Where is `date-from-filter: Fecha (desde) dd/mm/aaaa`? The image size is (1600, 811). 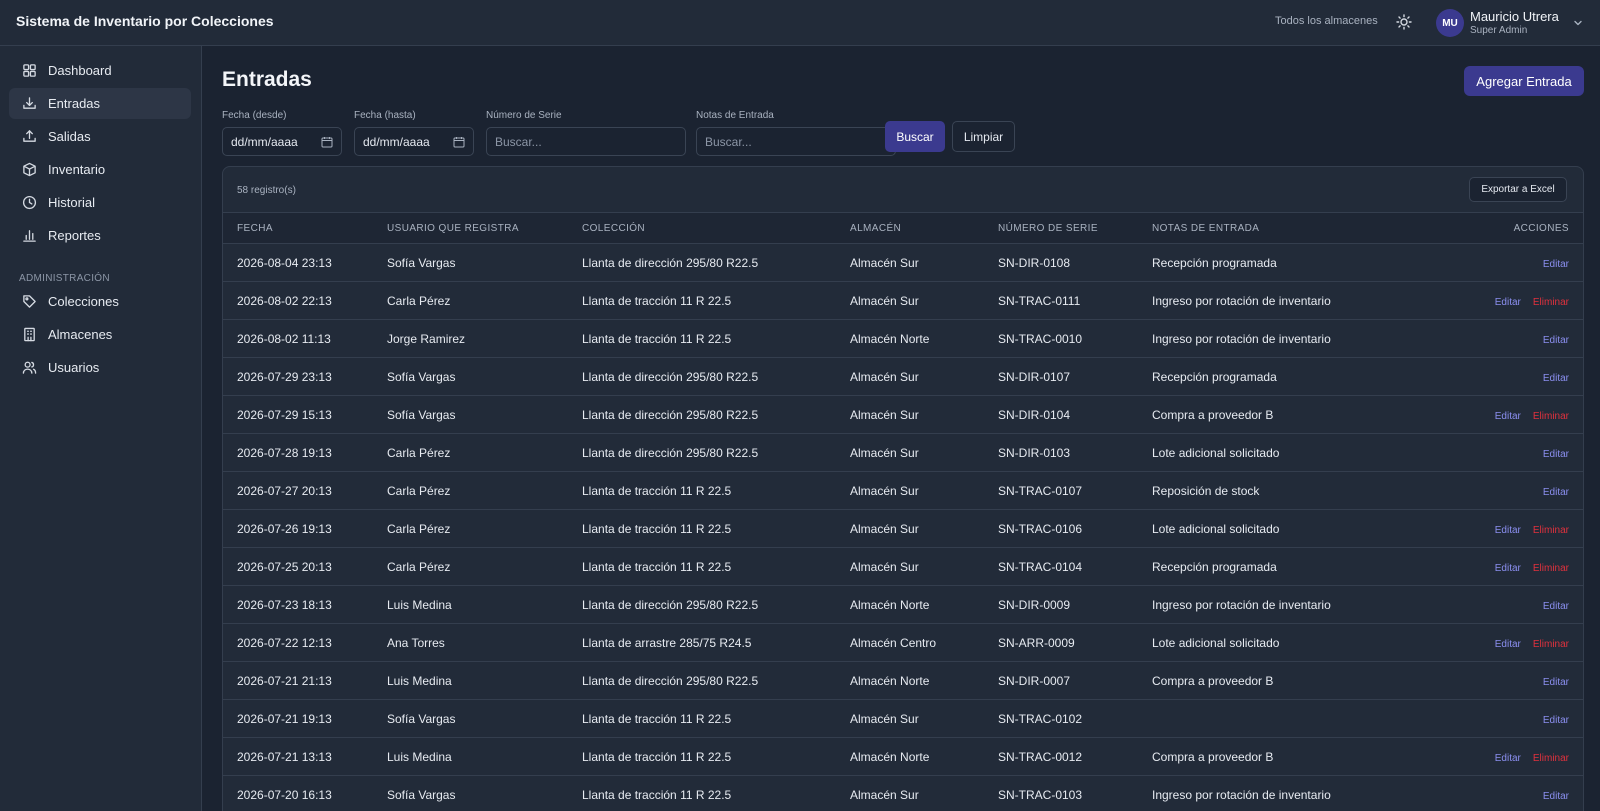
date-from-filter: Fecha (desde) dd/mm/aaaa is located at coordinates (282, 133).